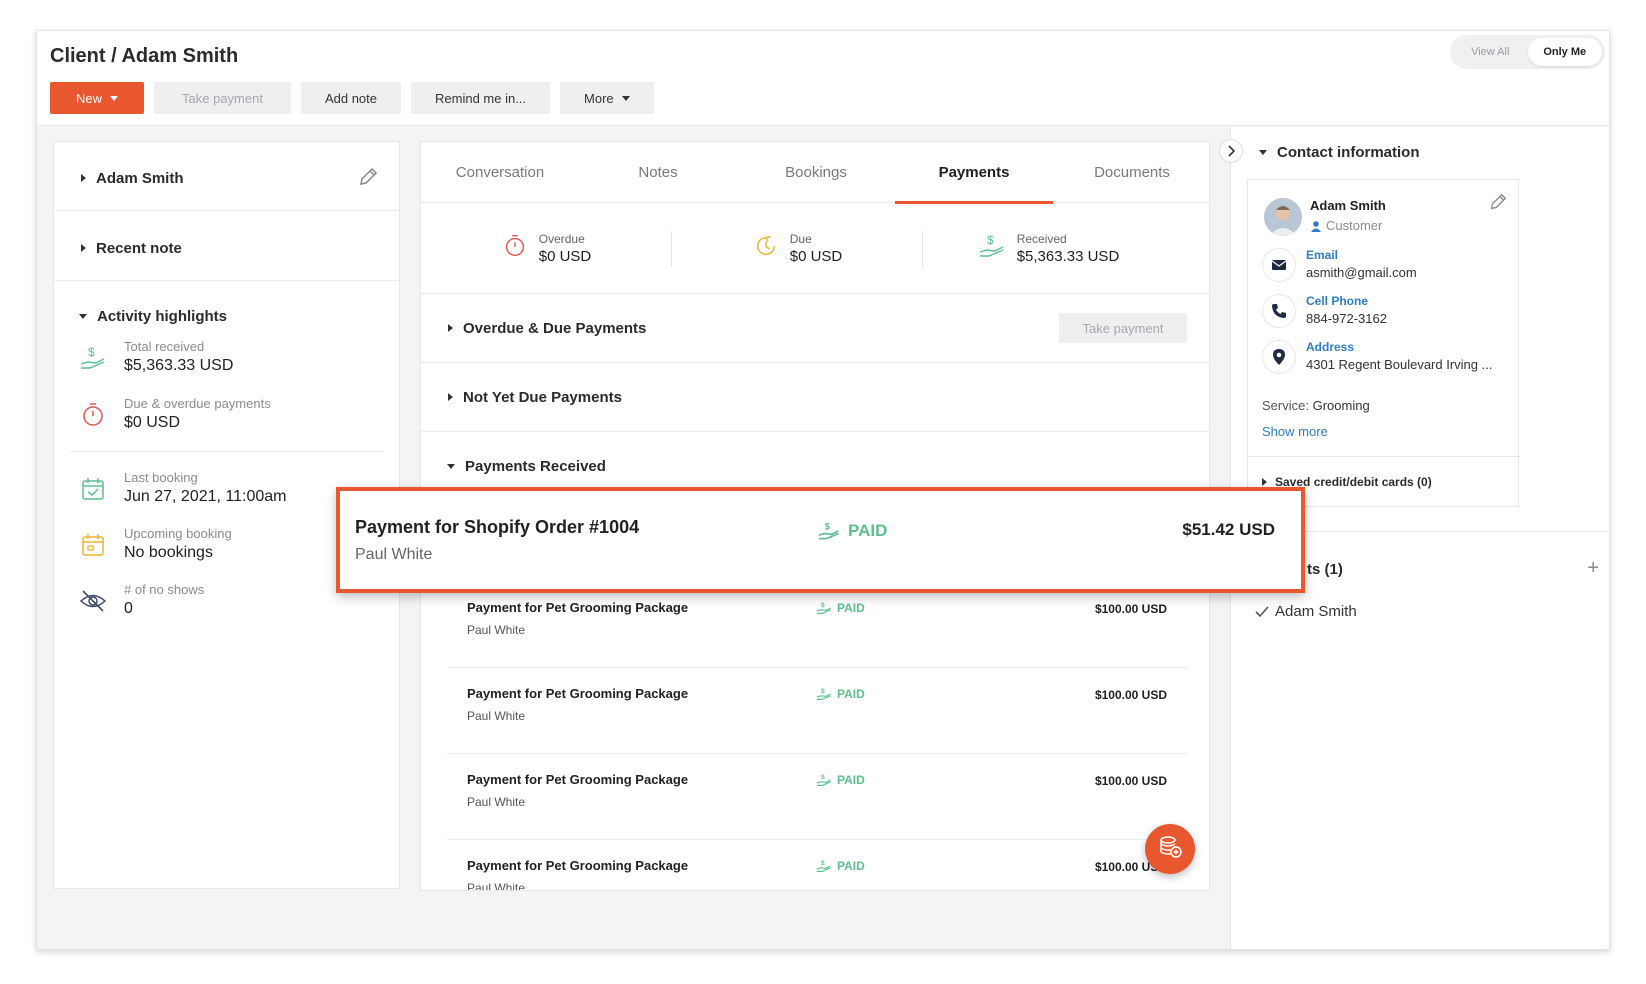  I want to click on take-payment-button: Take payment, so click(222, 98).